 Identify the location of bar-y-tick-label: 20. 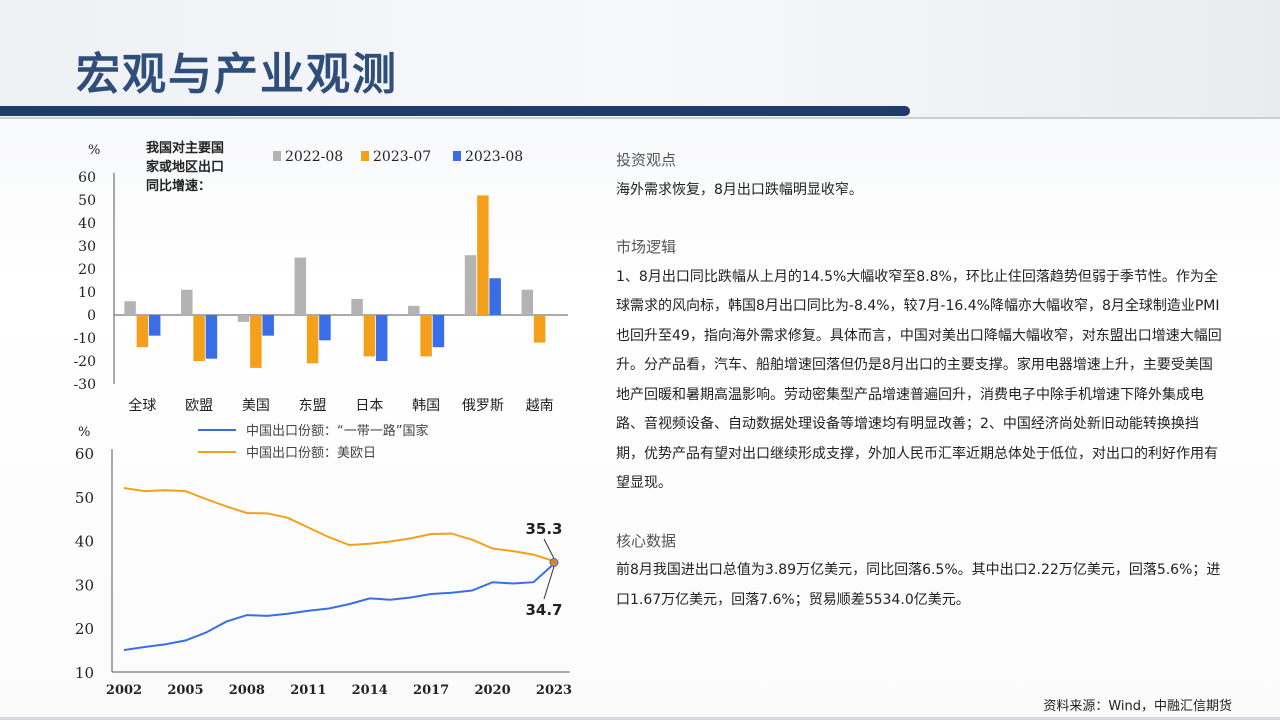
(87, 270).